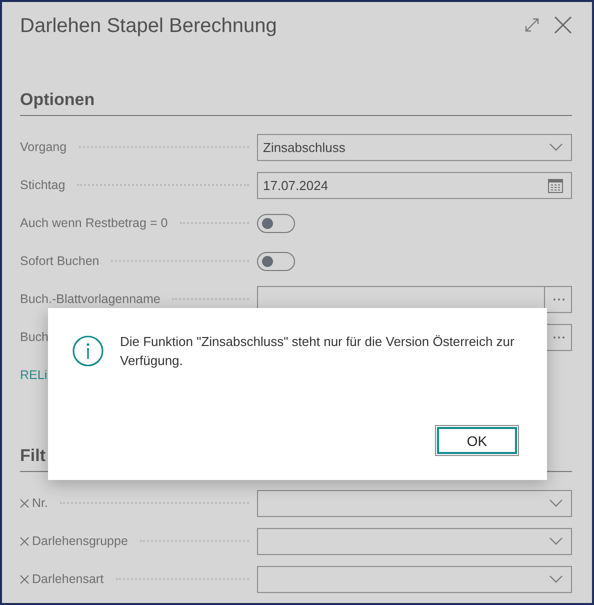  Describe the element at coordinates (563, 25) in the screenshot. I see `close-icon` at that location.